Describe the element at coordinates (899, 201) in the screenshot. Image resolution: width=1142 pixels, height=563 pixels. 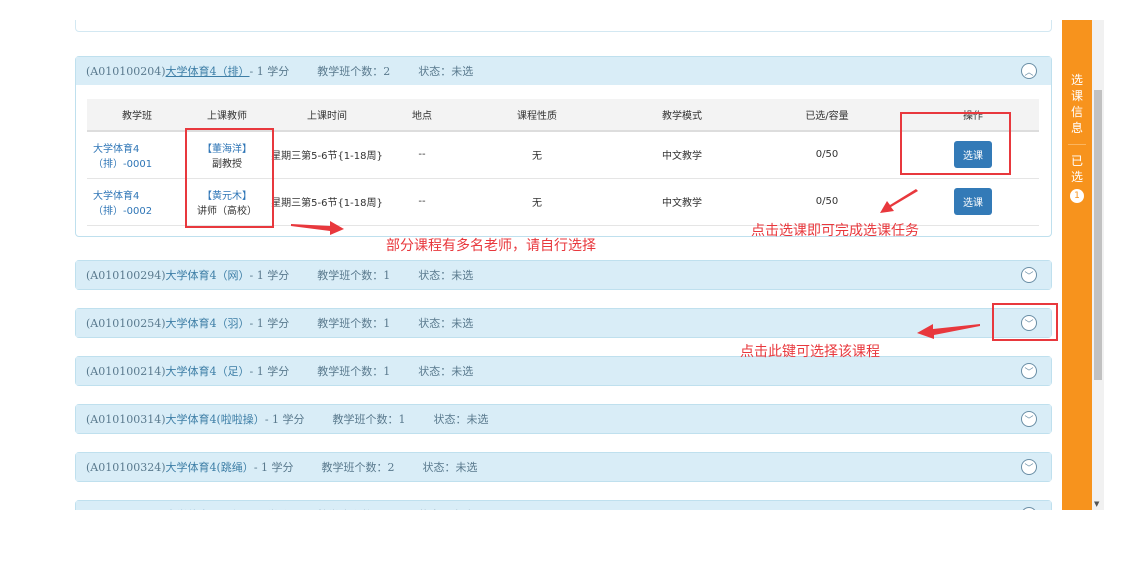
I see `arrow-down-left-icon` at that location.